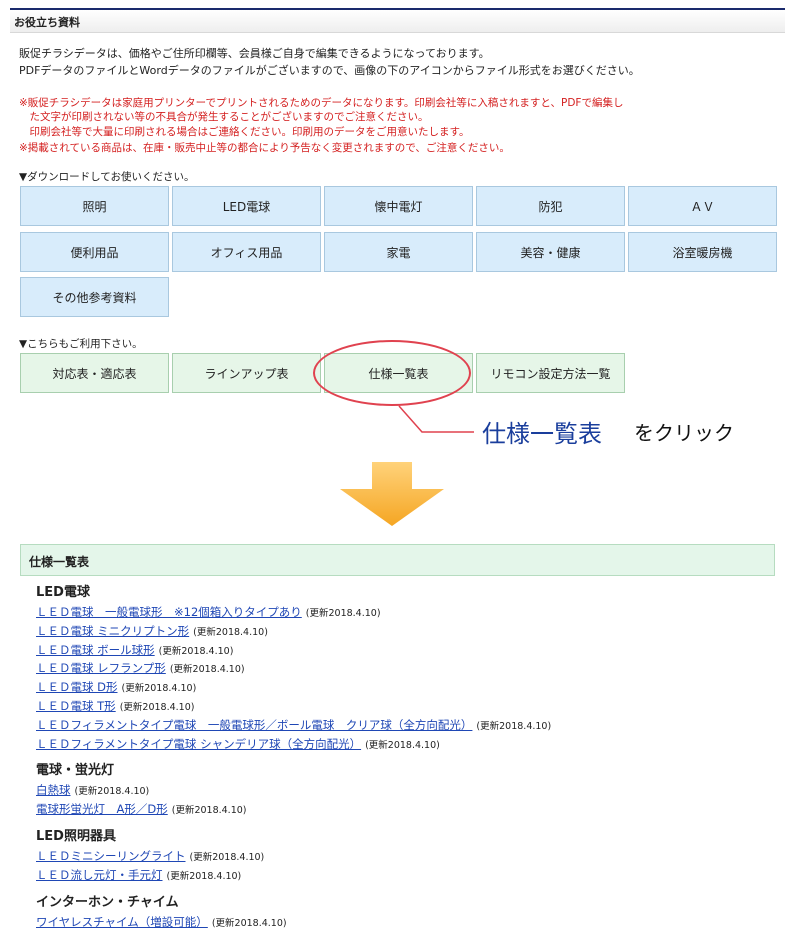 Image resolution: width=785 pixels, height=932 pixels. What do you see at coordinates (684, 433) in the screenshot?
I see `callout-instruction: をクリック` at bounding box center [684, 433].